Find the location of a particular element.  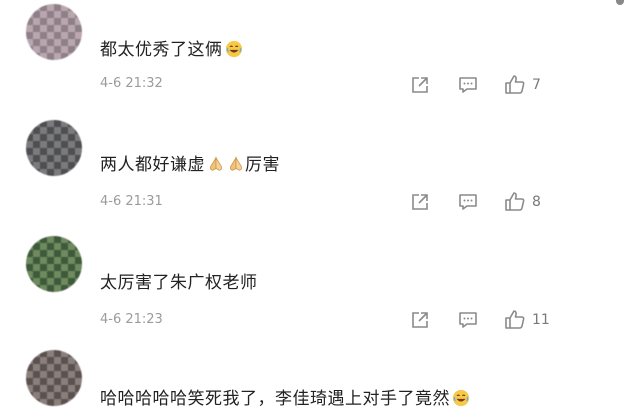

comment-actions: 8 is located at coordinates (475, 202).